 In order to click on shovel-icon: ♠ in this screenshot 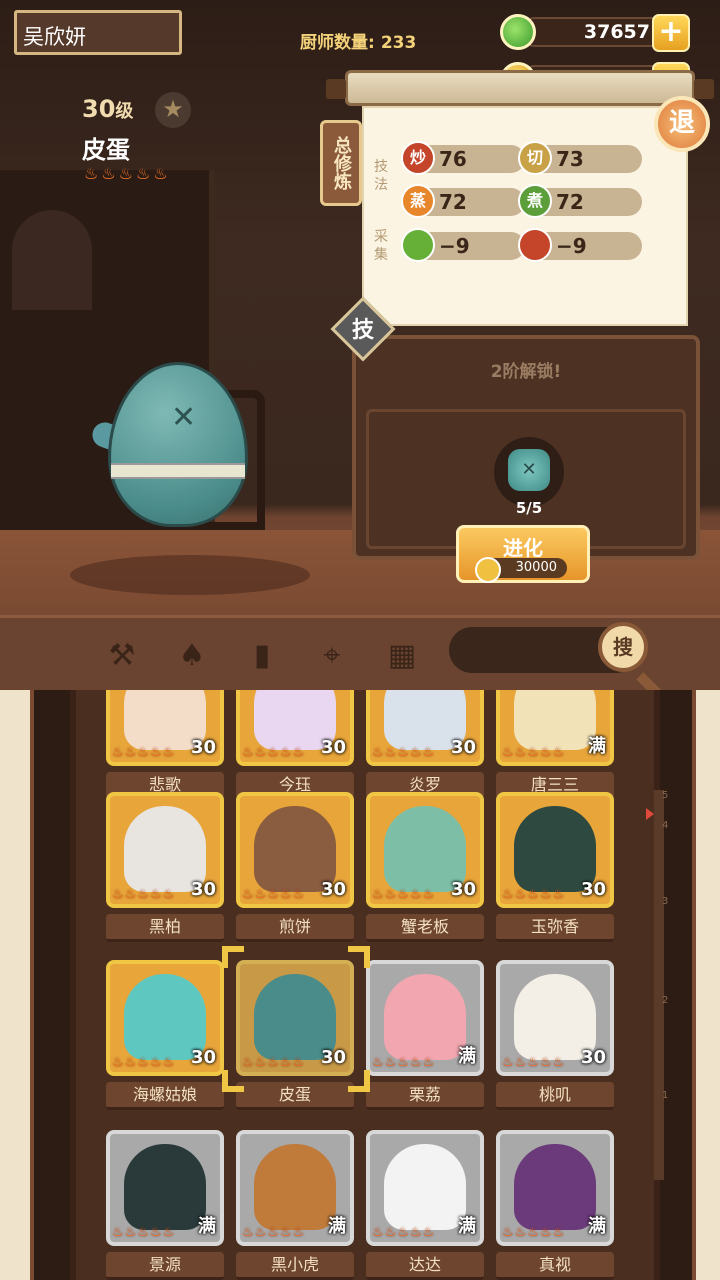, I will do `click(192, 656)`.